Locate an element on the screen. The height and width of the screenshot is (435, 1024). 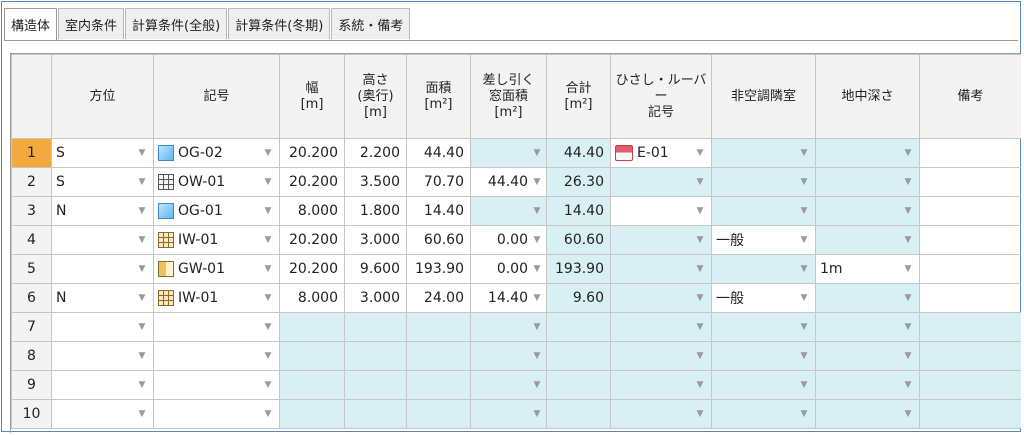
row-number: 1 is located at coordinates (31, 153).